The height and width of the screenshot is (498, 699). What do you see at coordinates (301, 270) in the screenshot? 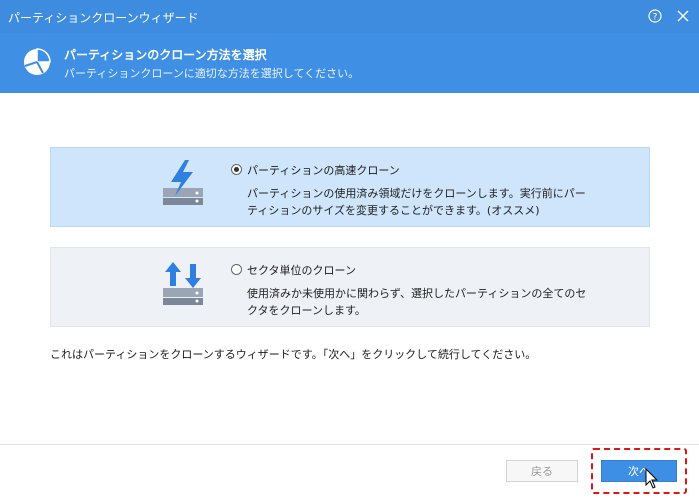
I see `option-sector-clone-label: セクタ単位のクローン` at bounding box center [301, 270].